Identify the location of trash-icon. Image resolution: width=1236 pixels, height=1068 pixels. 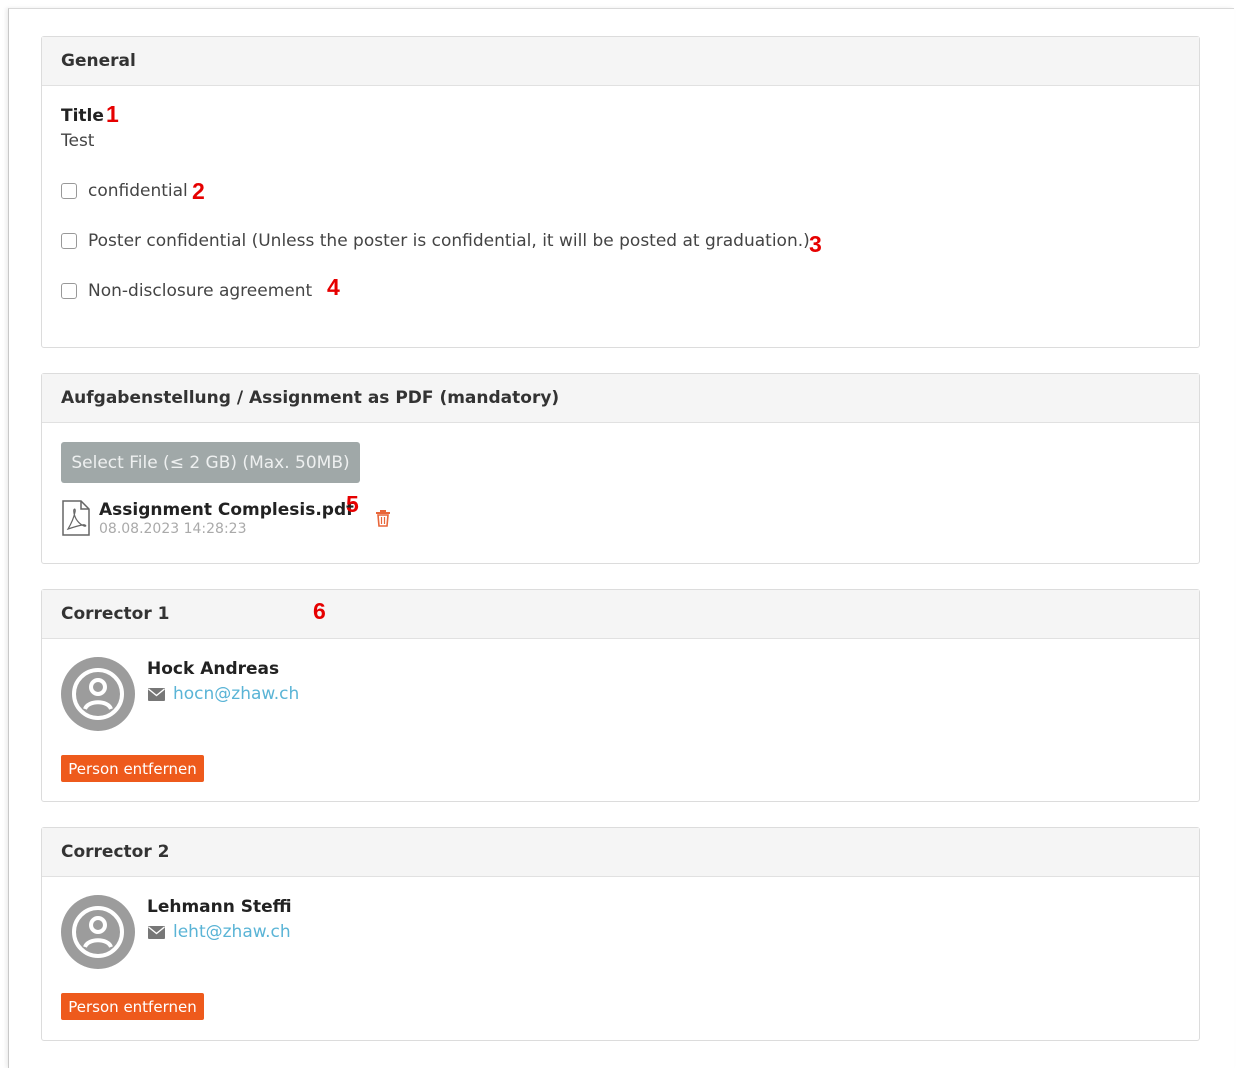
(383, 518).